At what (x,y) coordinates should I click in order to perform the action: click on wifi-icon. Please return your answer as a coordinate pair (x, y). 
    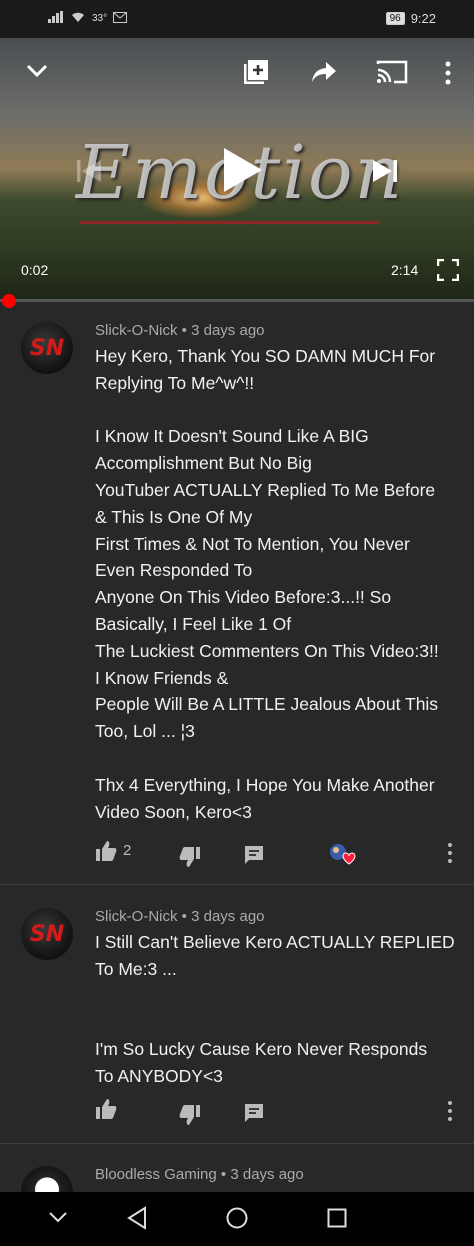
    Looking at the image, I should click on (78, 18).